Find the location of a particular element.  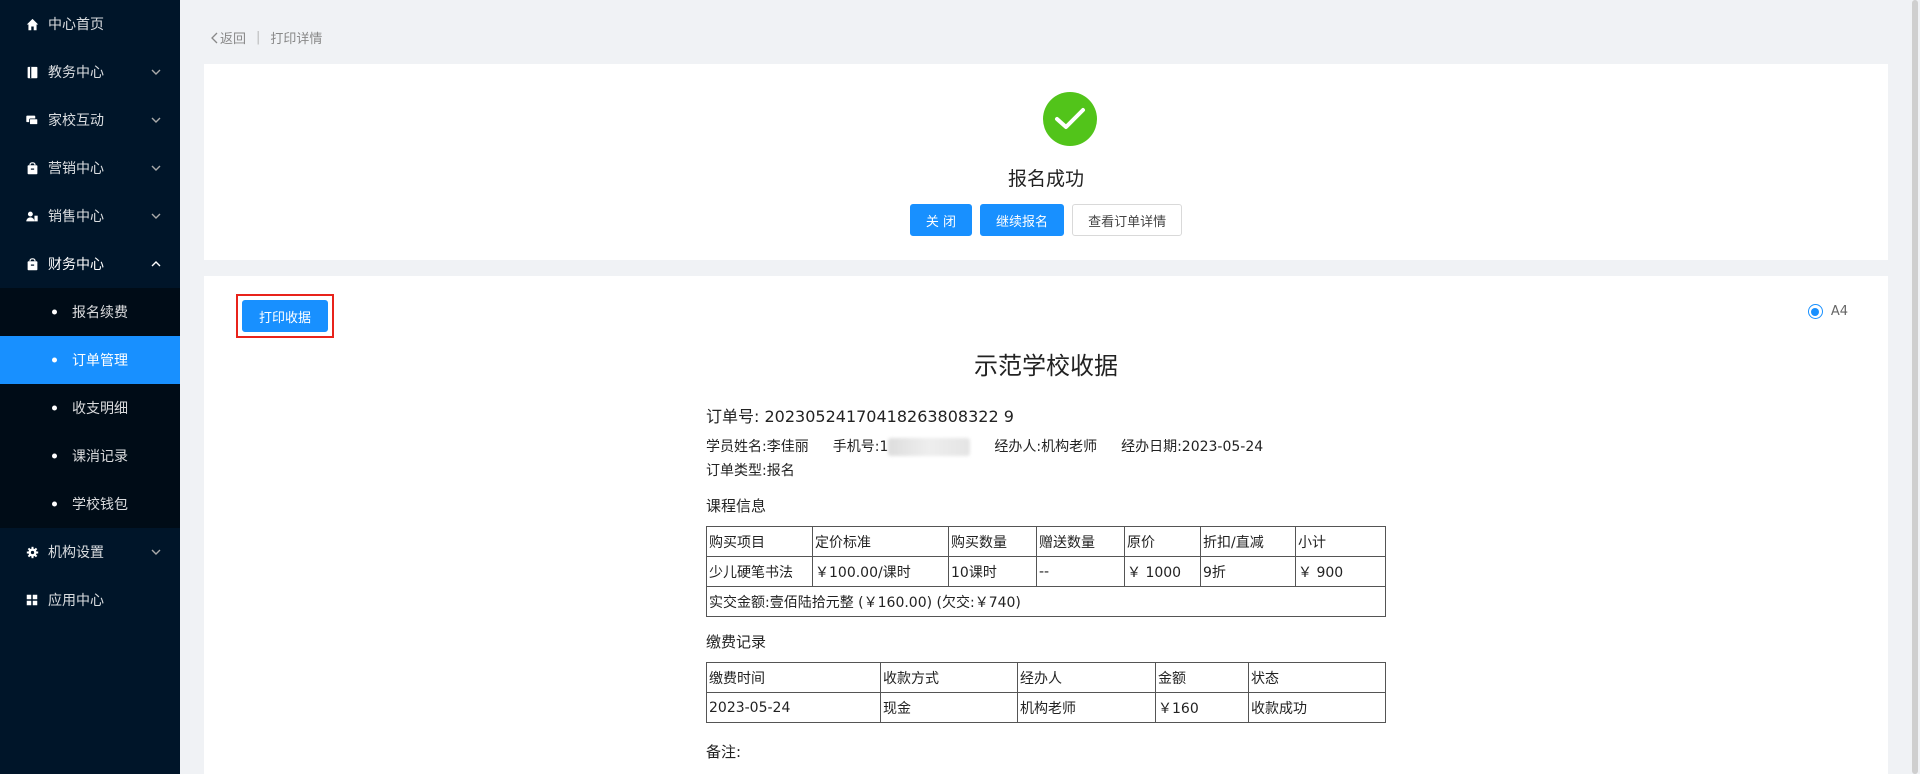

sidebar-item-home-school: 家校互动 is located at coordinates (90, 120).